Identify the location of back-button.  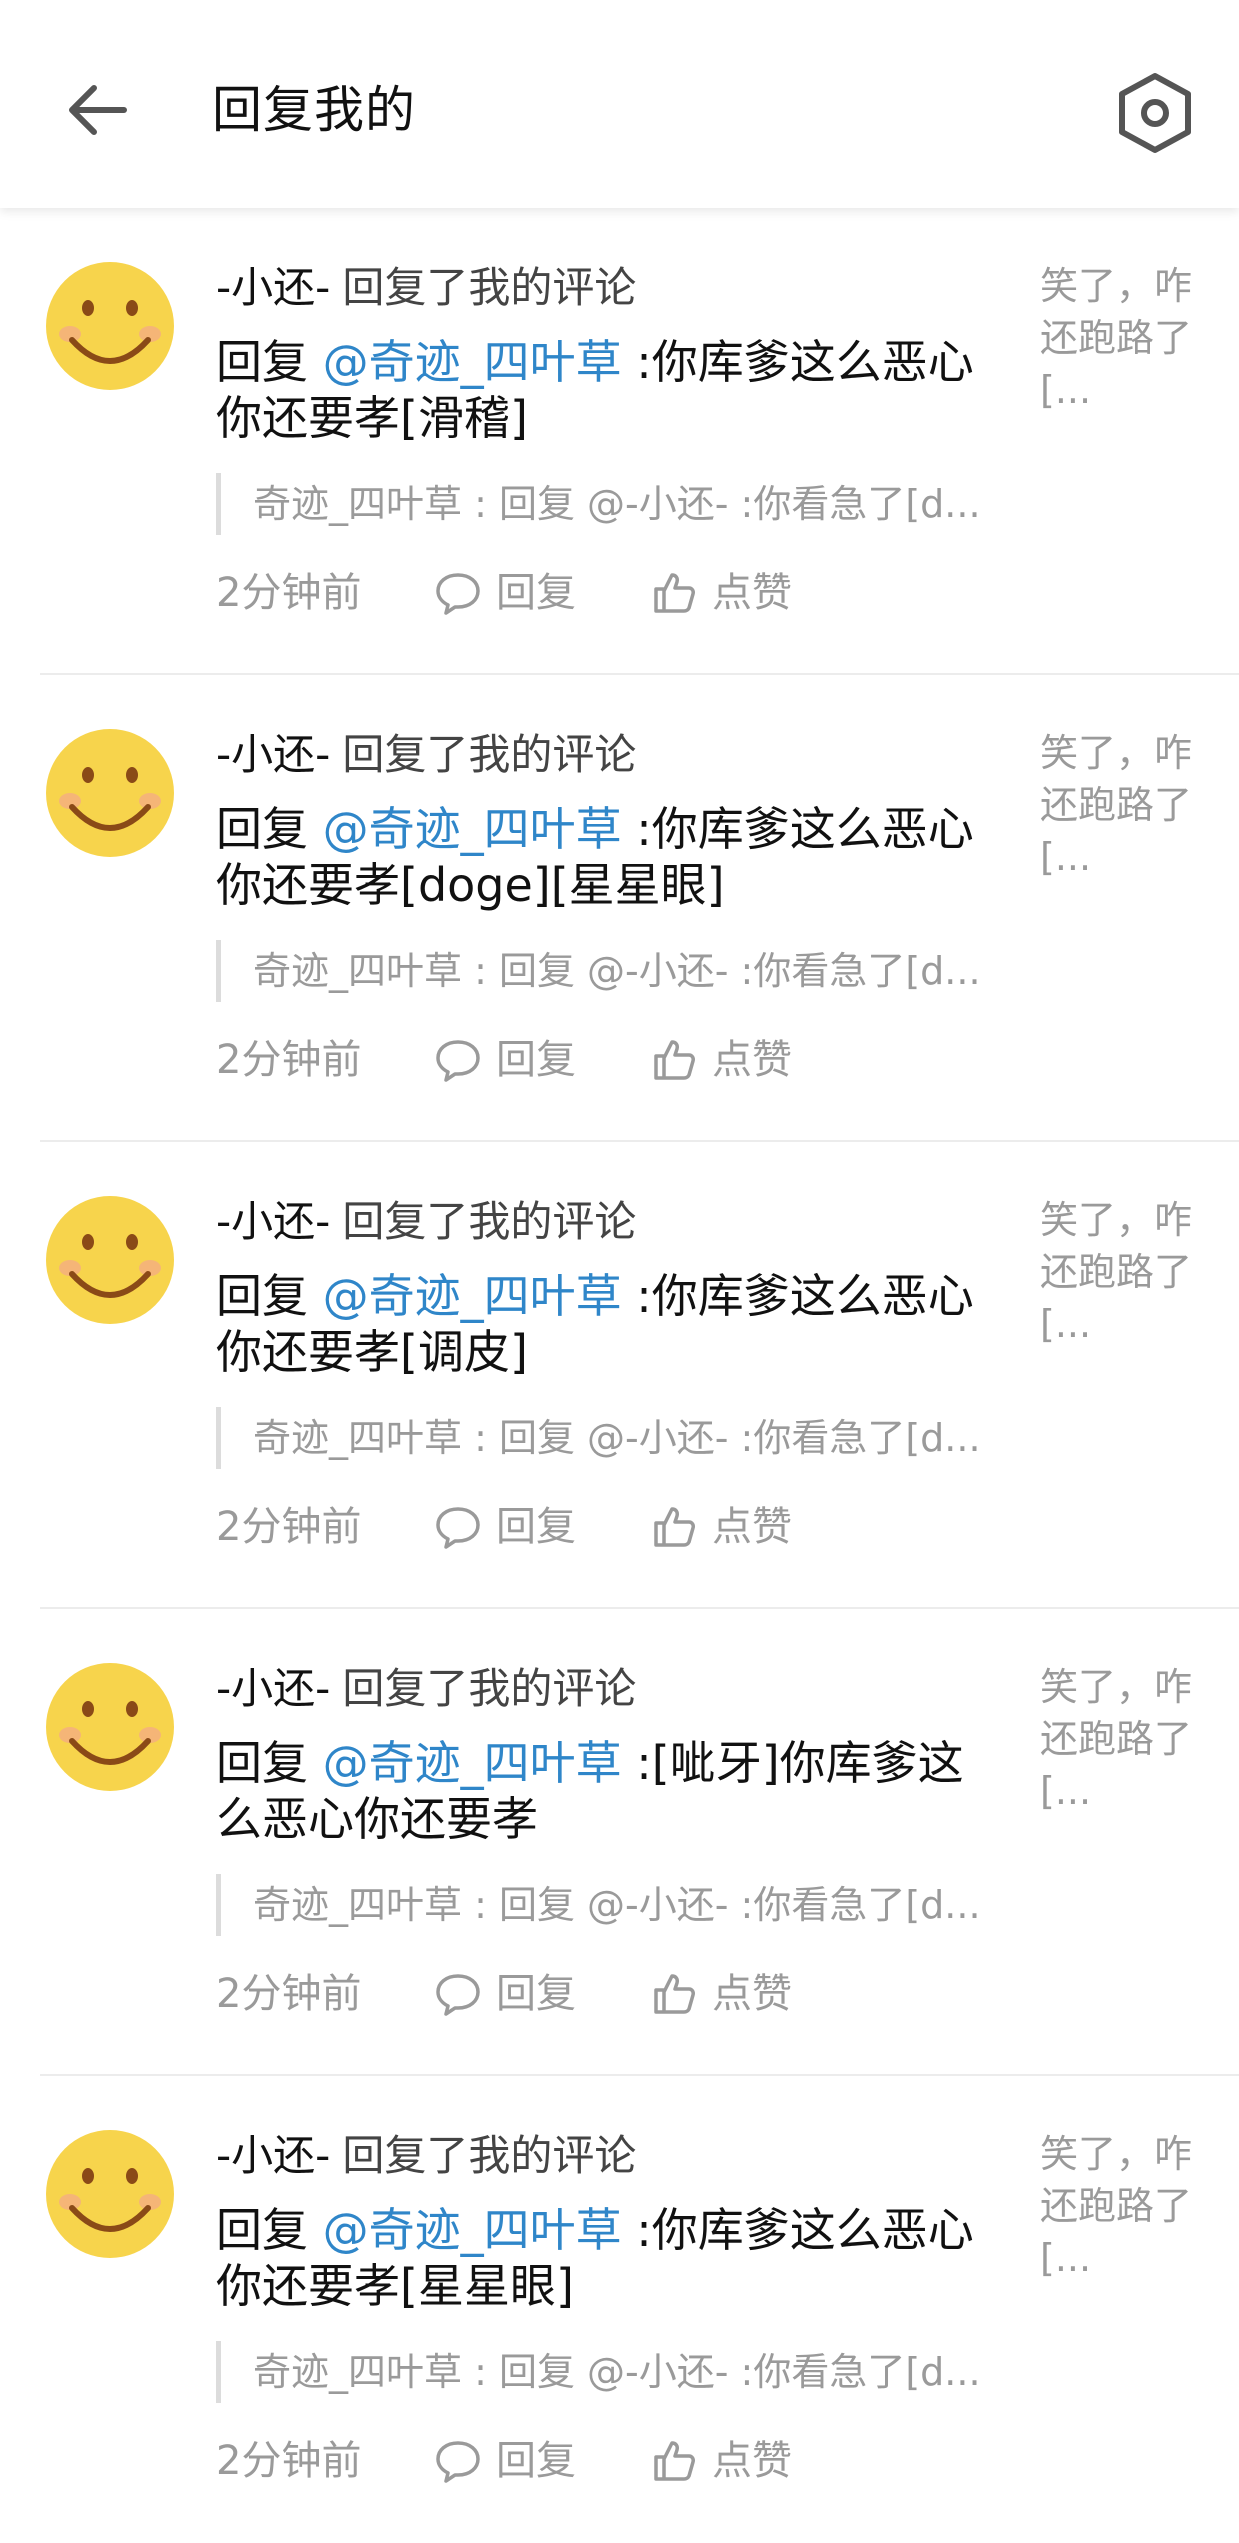
(98, 110).